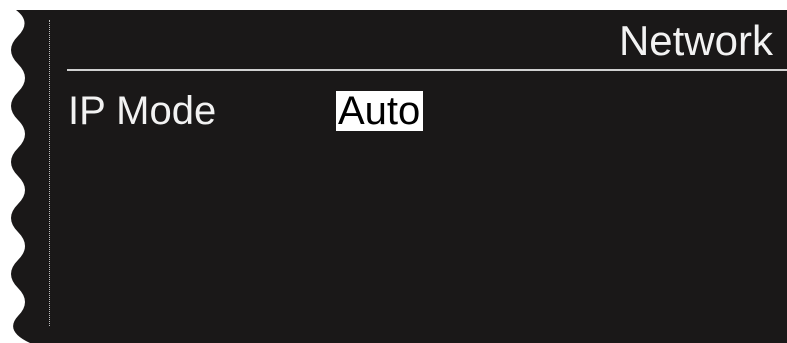 The height and width of the screenshot is (343, 787). Describe the element at coordinates (695, 40) in the screenshot. I see `page-title: Network` at that location.